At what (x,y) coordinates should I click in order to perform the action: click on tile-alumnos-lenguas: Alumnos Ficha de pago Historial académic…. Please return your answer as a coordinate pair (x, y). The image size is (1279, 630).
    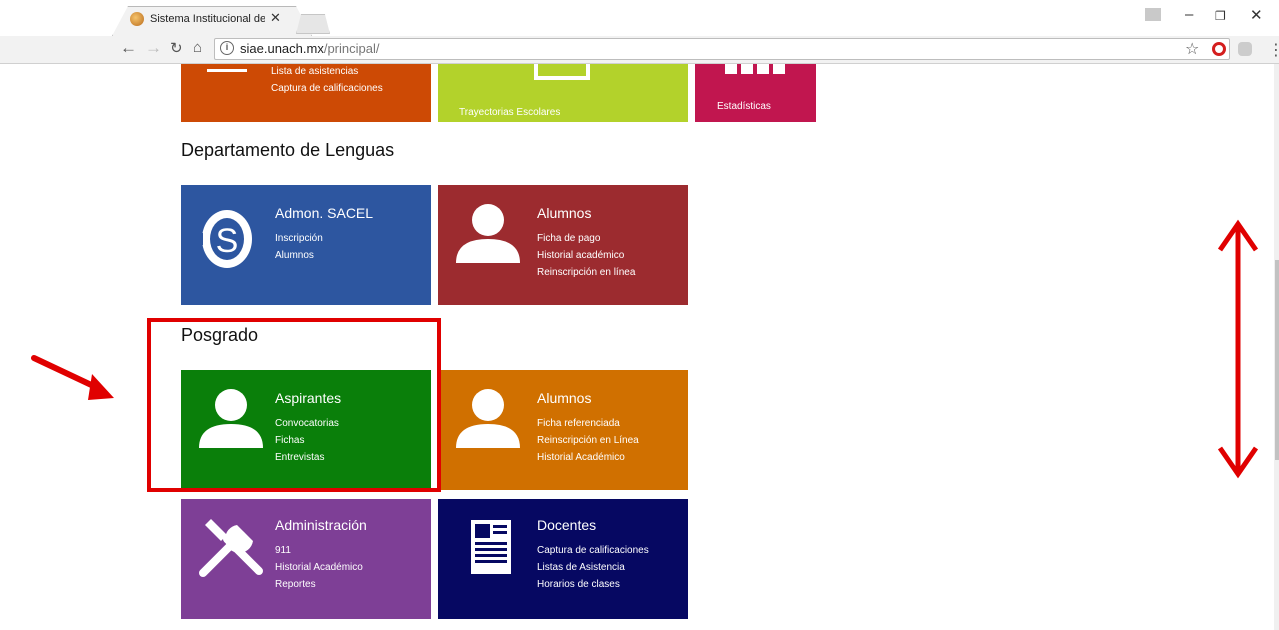
    Looking at the image, I should click on (563, 245).